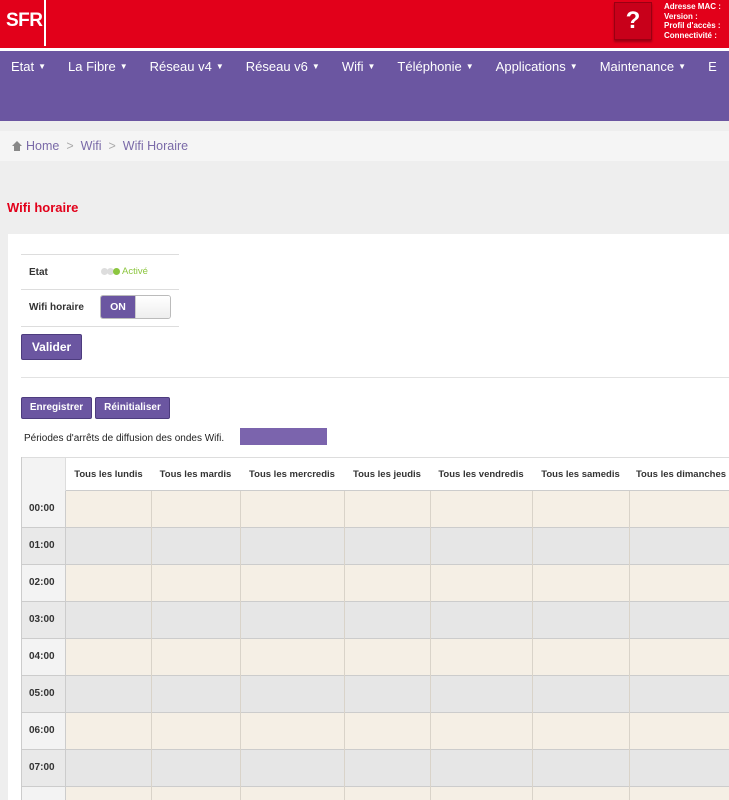 This screenshot has width=729, height=800. What do you see at coordinates (56, 408) in the screenshot?
I see `enregistrer-button: Enregistrer` at bounding box center [56, 408].